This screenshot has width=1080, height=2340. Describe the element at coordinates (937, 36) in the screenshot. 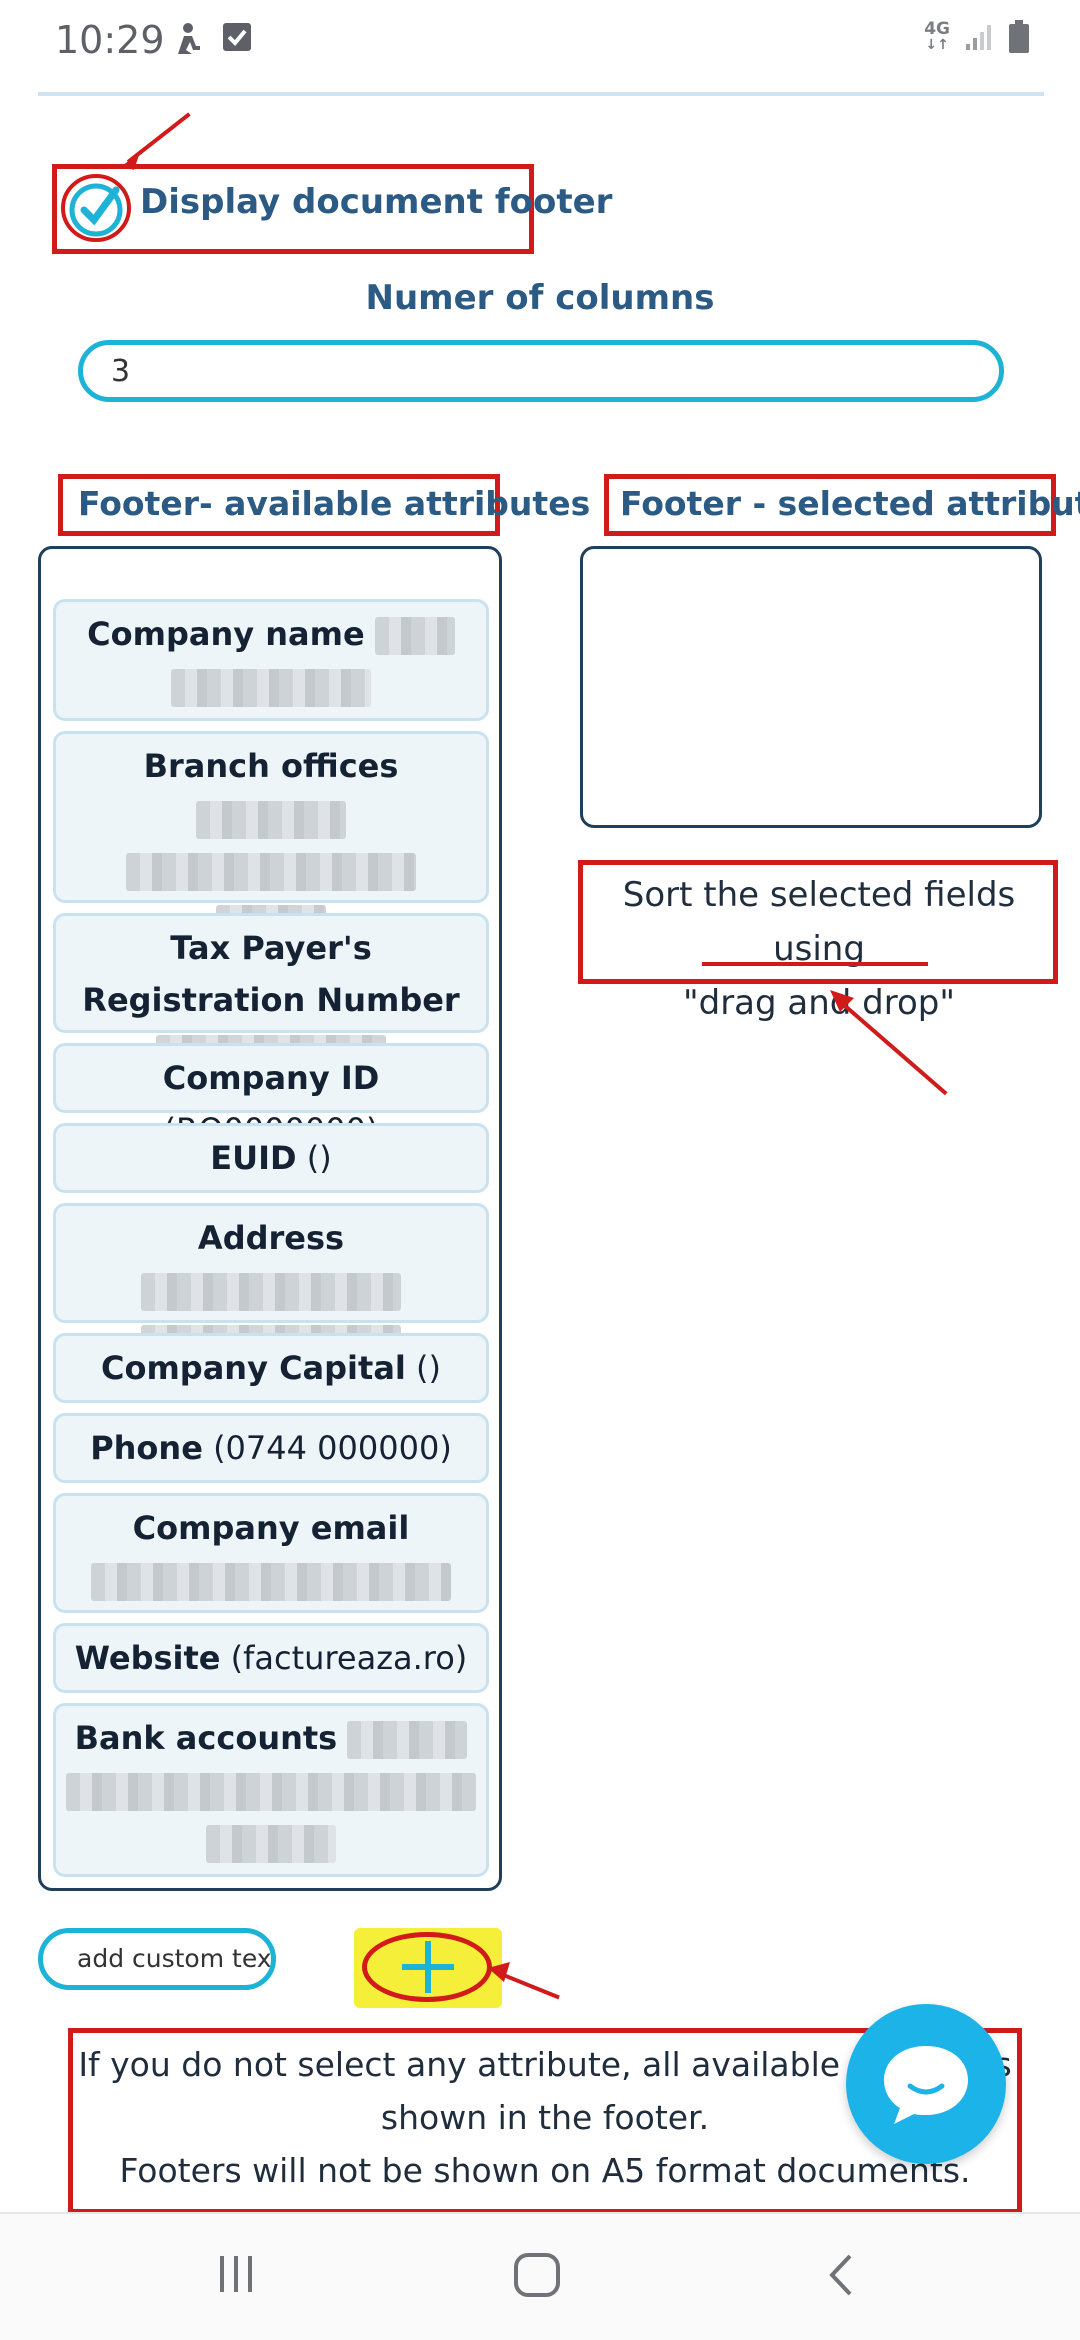

I see `network-type: 4G ↓↑` at that location.